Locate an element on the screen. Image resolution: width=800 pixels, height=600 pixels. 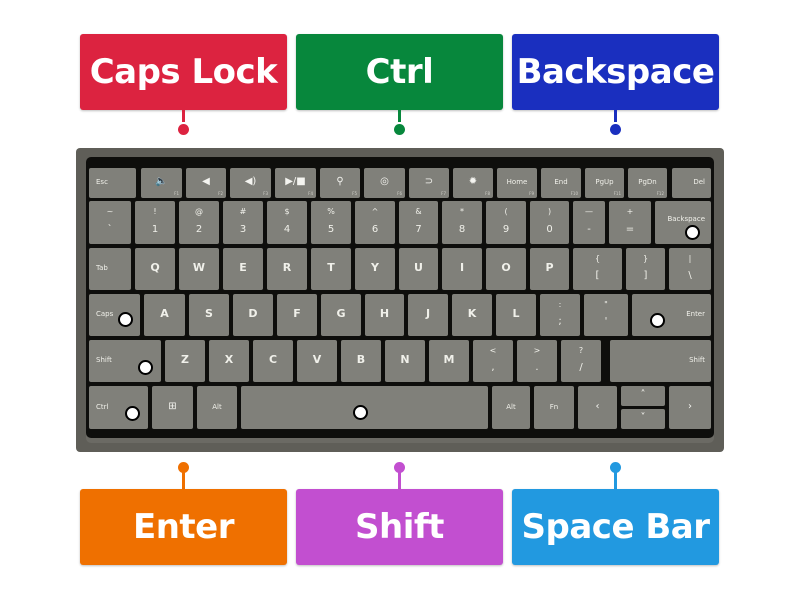
key-base-char: 7 is located at coordinates (418, 229).